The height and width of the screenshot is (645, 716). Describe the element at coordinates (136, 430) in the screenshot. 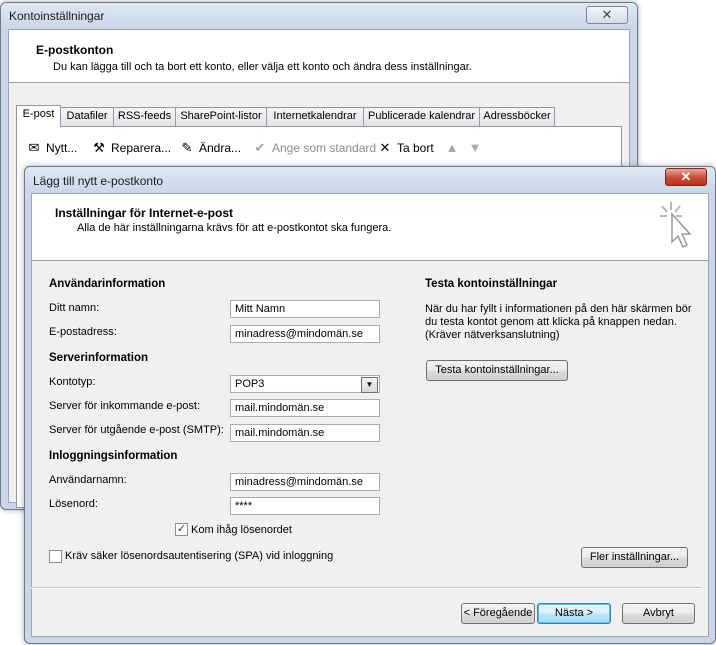

I see `outgoing-server-label: Server för utgående e-post (SMTP):` at that location.